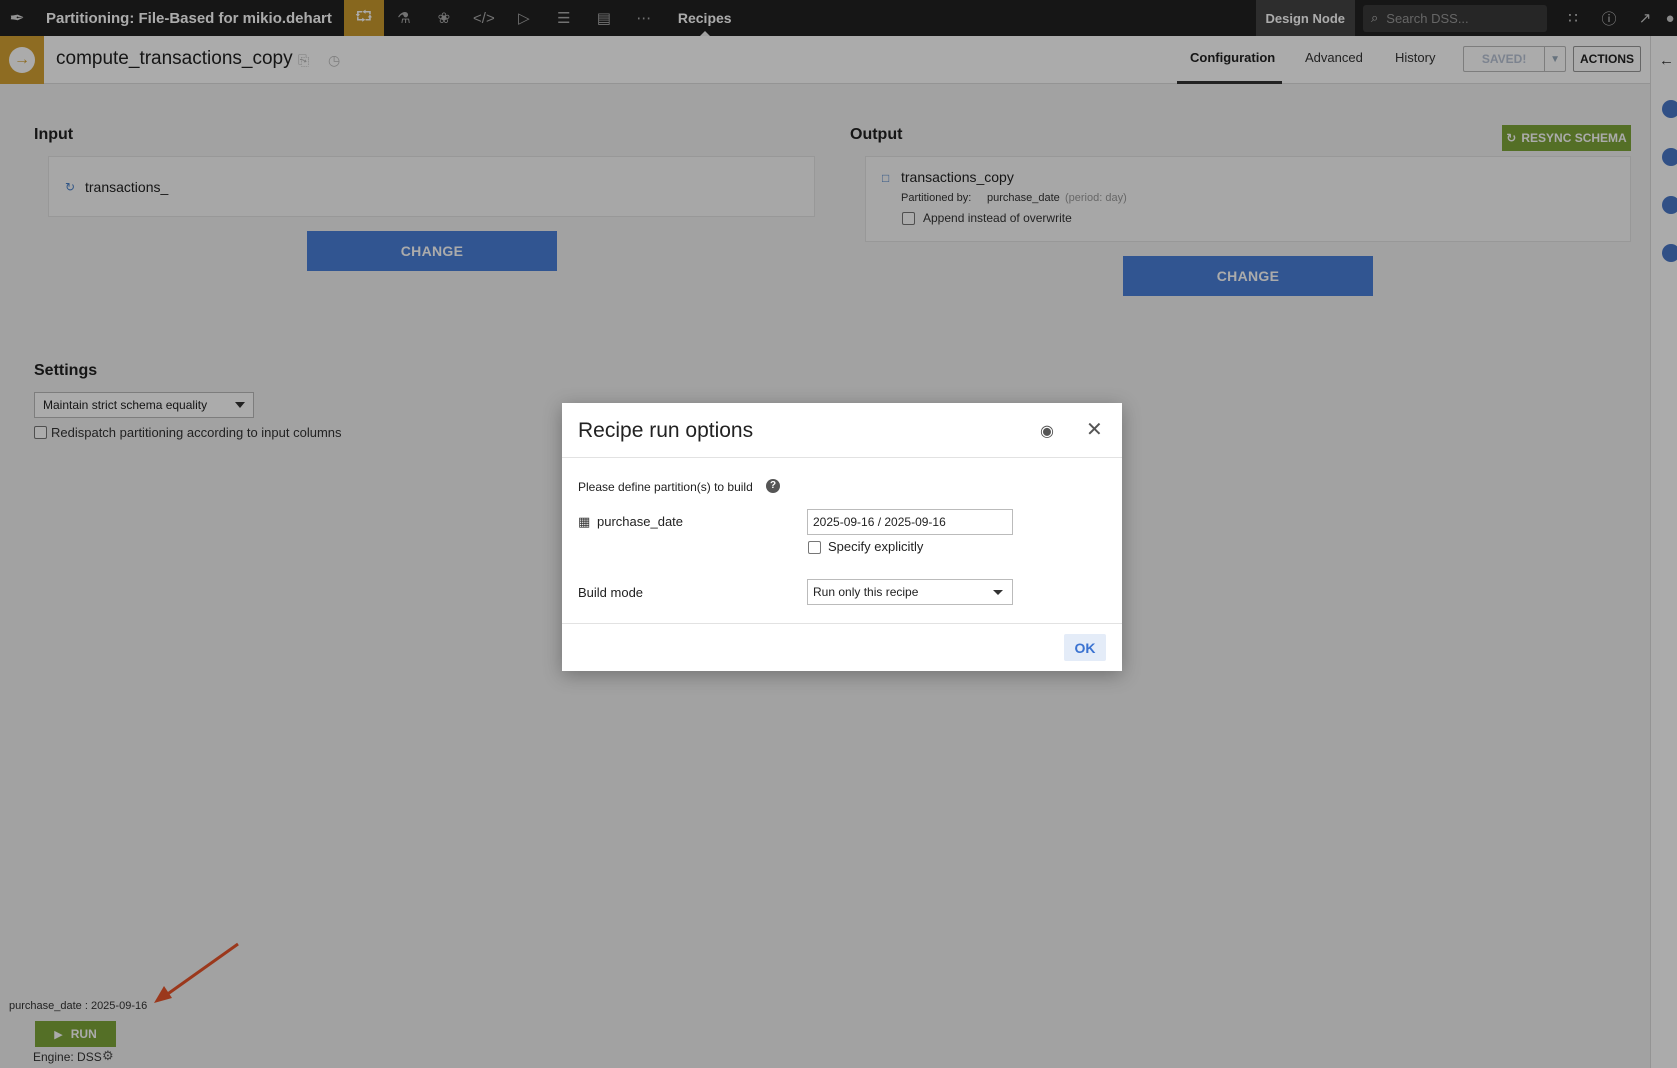 The image size is (1677, 1068). I want to click on specify-explicitly-label: Specify explicitly, so click(876, 546).